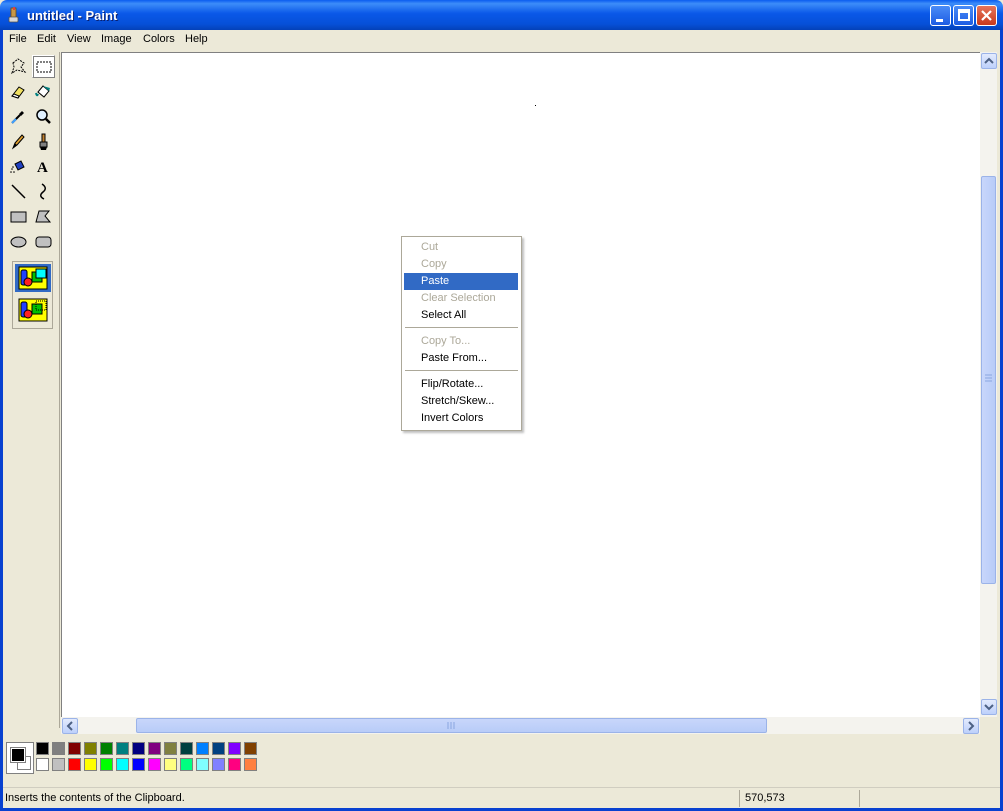  I want to click on chevron-left-icon, so click(69, 726).